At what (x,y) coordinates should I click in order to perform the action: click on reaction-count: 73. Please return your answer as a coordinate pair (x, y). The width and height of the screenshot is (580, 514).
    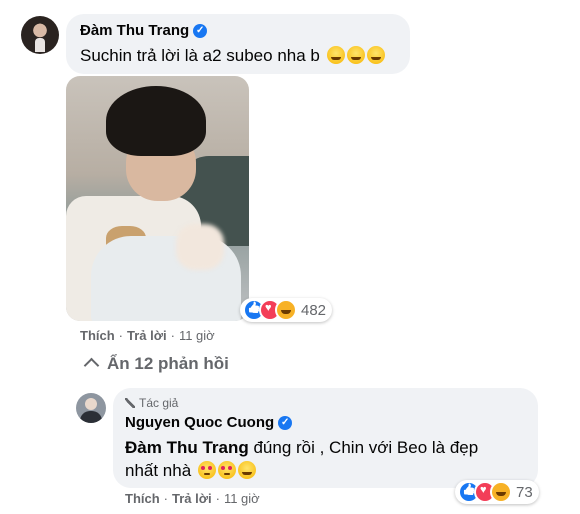
    Looking at the image, I should click on (524, 492).